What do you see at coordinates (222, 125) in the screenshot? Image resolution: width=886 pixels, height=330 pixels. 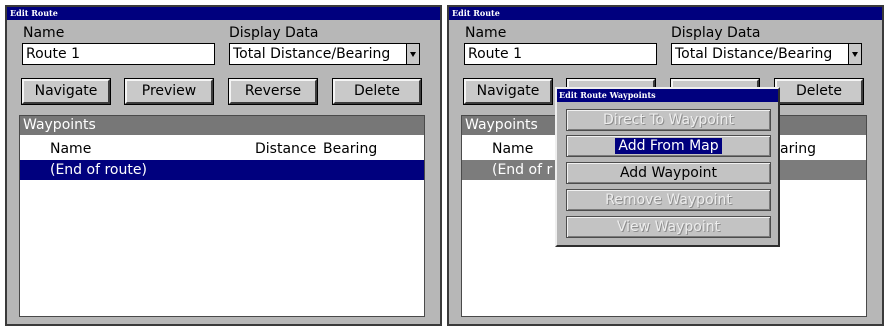 I see `waypoints-header: Waypoints` at bounding box center [222, 125].